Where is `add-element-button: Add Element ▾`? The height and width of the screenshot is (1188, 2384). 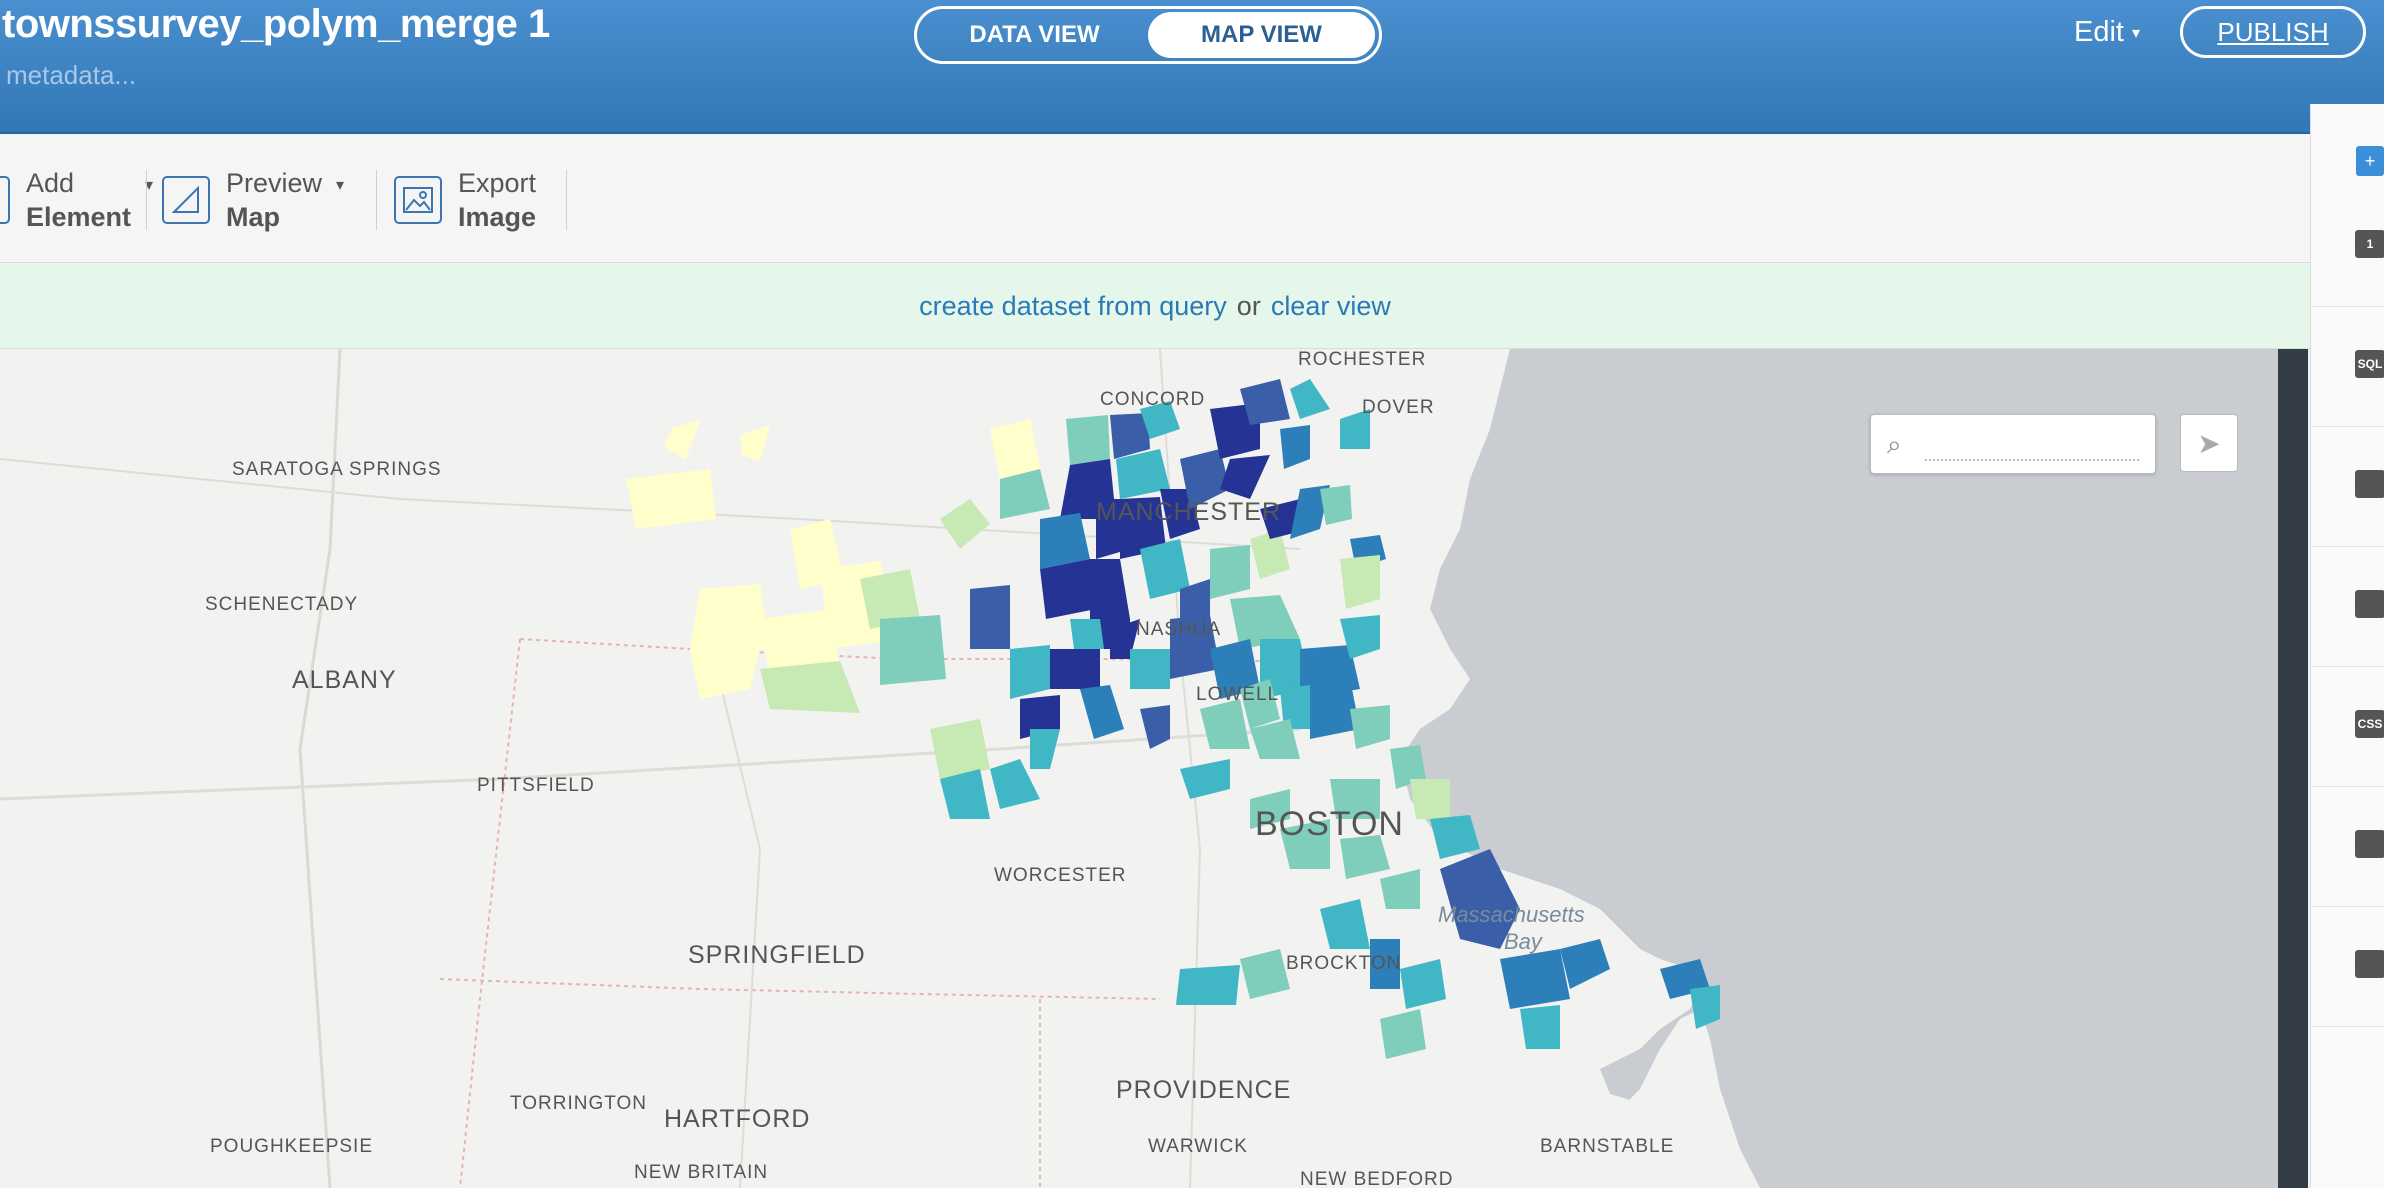 add-element-button: Add Element ▾ is located at coordinates (76, 200).